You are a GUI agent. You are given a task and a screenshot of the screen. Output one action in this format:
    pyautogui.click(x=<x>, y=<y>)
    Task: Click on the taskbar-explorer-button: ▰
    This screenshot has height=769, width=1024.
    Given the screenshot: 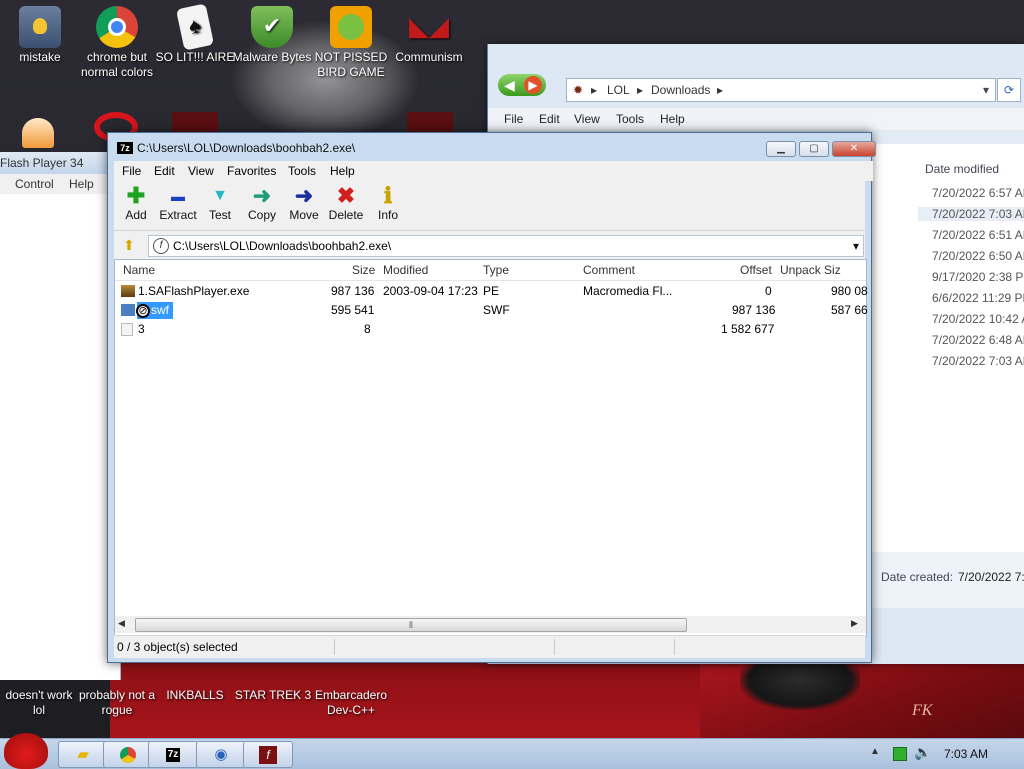 What is the action you would take?
    pyautogui.click(x=83, y=754)
    